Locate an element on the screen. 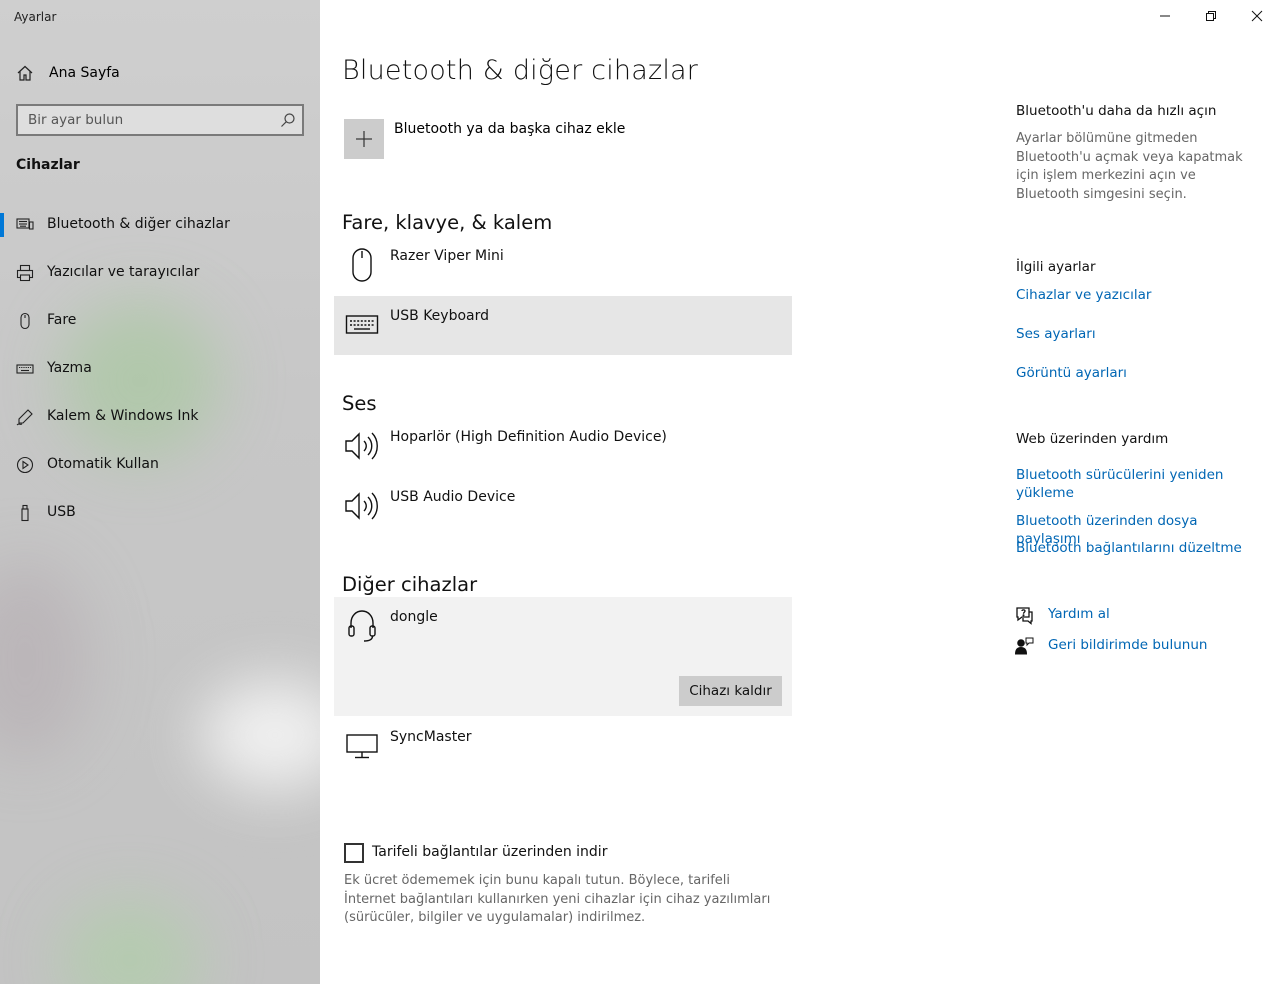 The width and height of the screenshot is (1273, 984). device-name: dongle is located at coordinates (414, 617).